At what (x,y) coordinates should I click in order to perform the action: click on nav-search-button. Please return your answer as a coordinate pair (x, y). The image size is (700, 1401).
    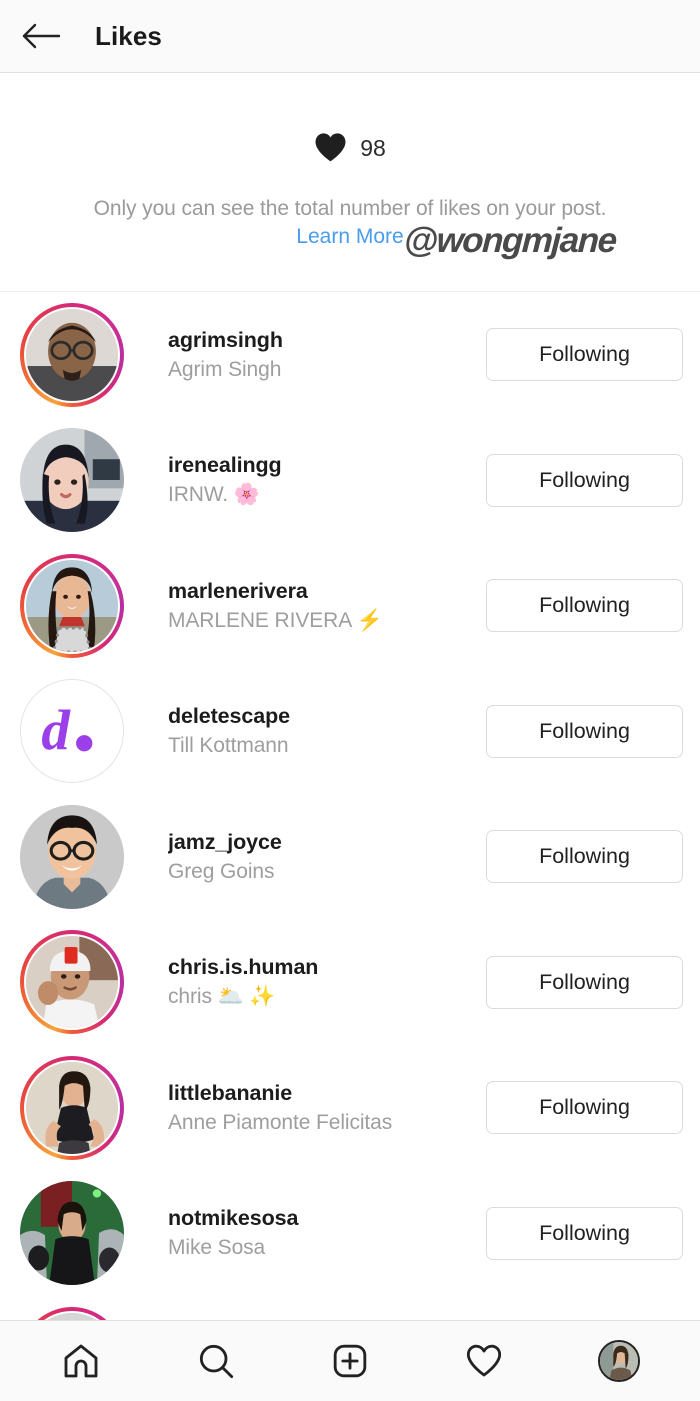
    Looking at the image, I should click on (216, 1361).